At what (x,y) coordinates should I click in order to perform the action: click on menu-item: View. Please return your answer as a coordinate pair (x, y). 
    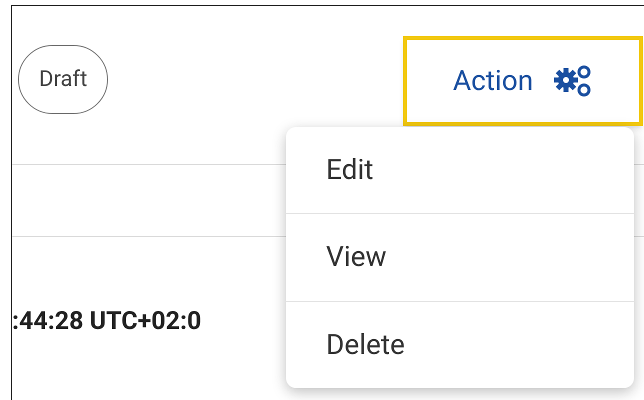
    Looking at the image, I should click on (460, 257).